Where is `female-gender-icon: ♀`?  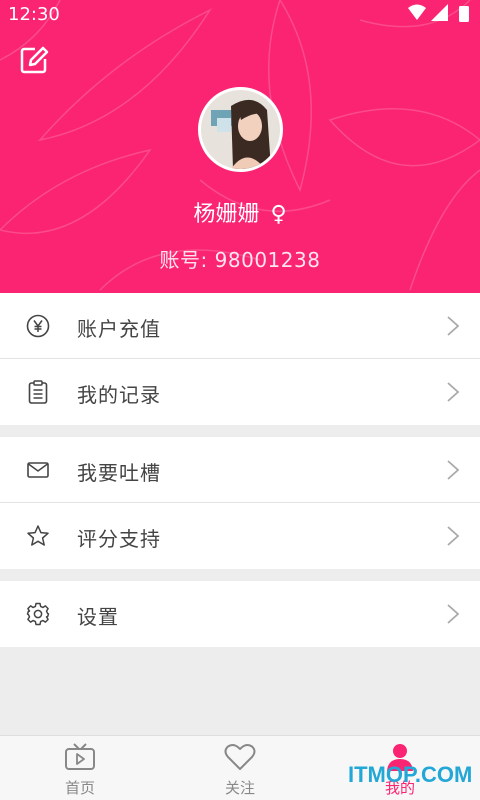
female-gender-icon: ♀ is located at coordinates (278, 214).